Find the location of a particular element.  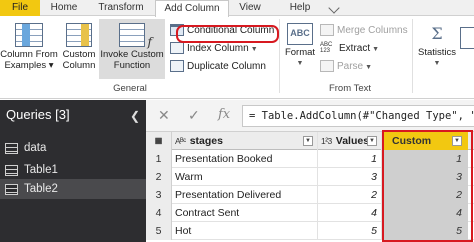

merge-columns-button: Merge Columns is located at coordinates (364, 30).